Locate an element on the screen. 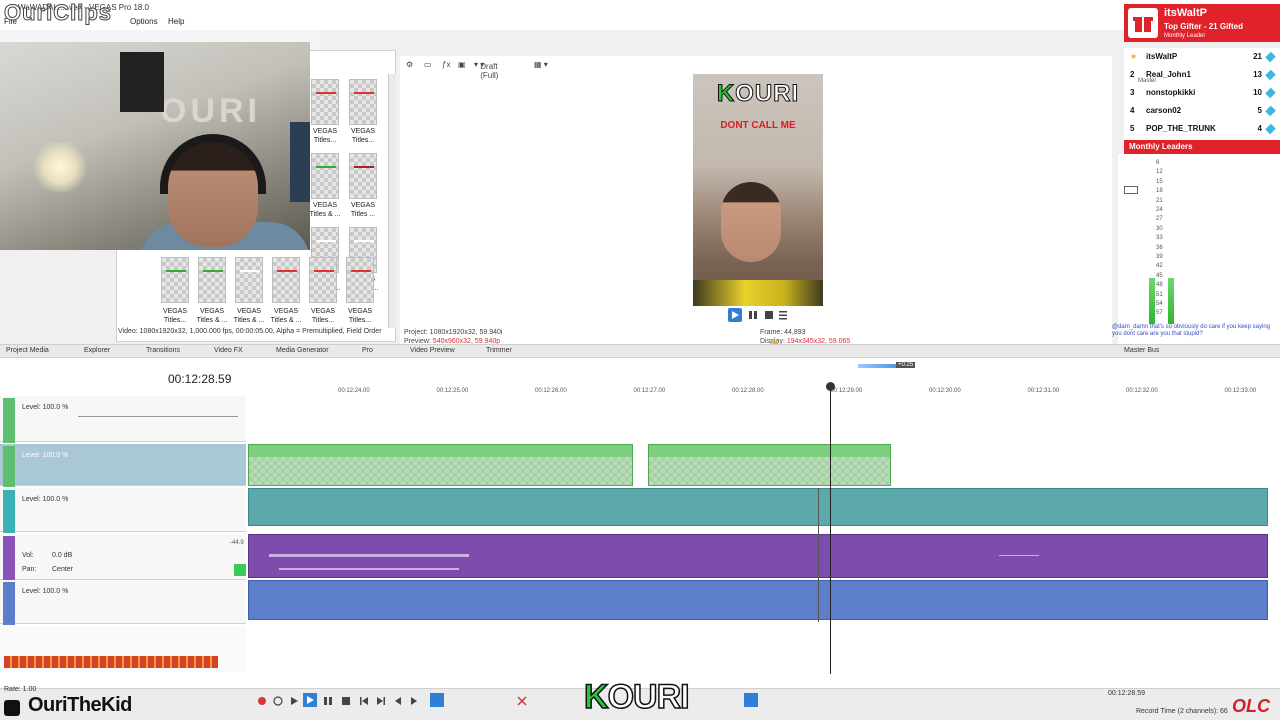 This screenshot has width=1280, height=720. track-header-2: Level: 100.0 % is located at coordinates (123, 465).